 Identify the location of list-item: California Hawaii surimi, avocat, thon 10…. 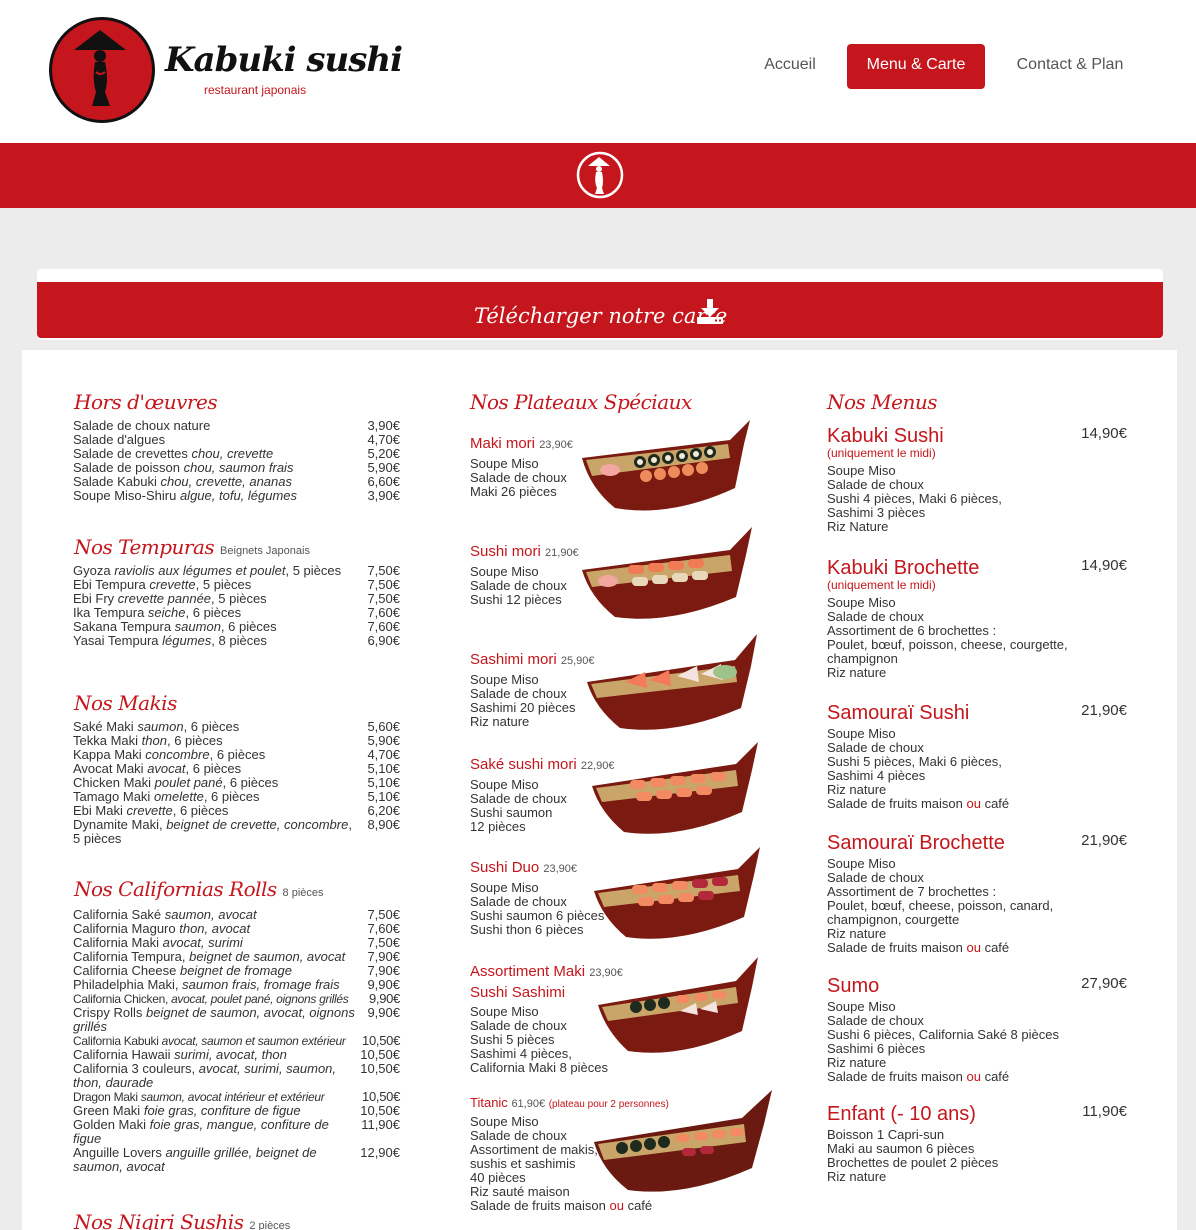
(236, 1054).